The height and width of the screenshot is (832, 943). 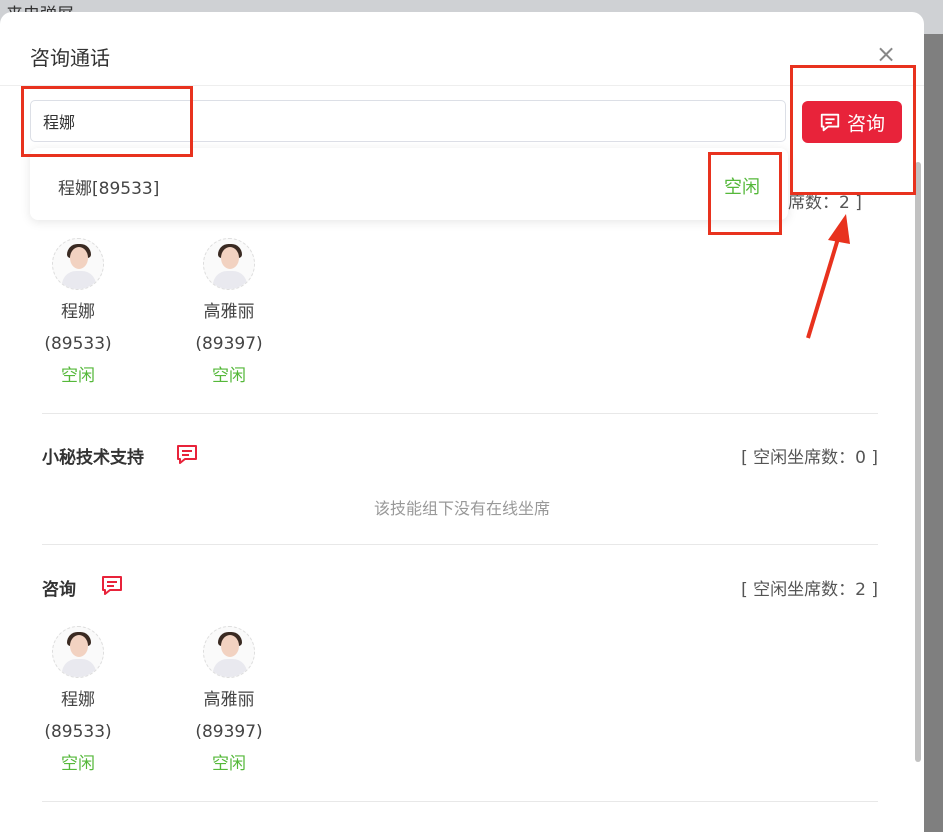 I want to click on close-icon: ×, so click(x=886, y=54).